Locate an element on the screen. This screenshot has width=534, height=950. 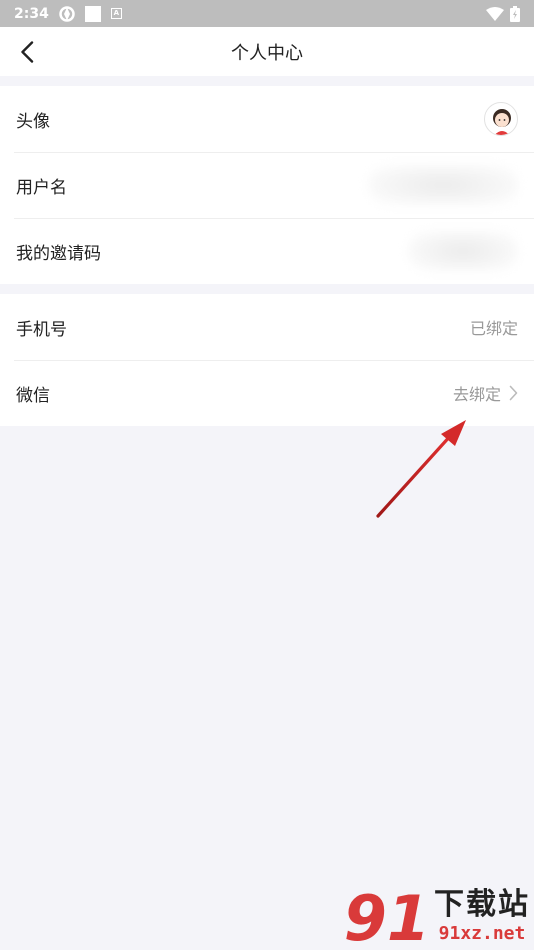
username-row: 用户名 is located at coordinates (267, 185).